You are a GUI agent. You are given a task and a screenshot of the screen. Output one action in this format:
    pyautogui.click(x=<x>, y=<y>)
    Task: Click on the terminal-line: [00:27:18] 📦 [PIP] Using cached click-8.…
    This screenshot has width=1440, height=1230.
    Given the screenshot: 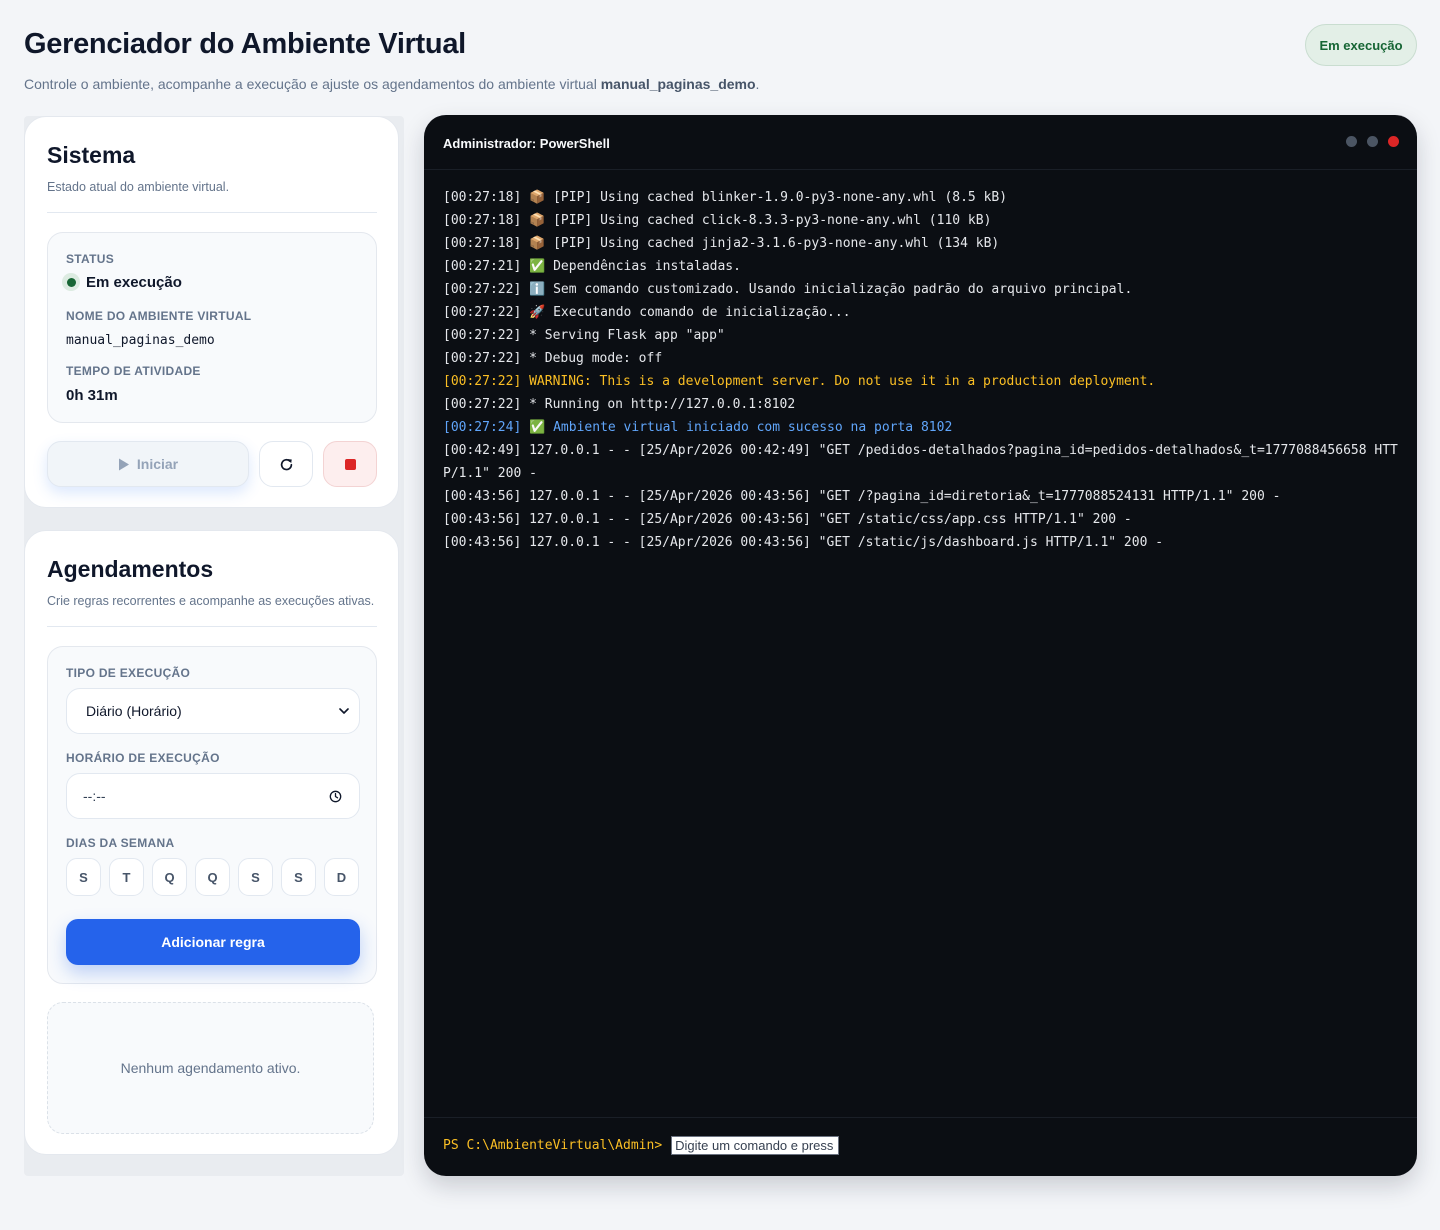 What is the action you would take?
    pyautogui.click(x=717, y=220)
    